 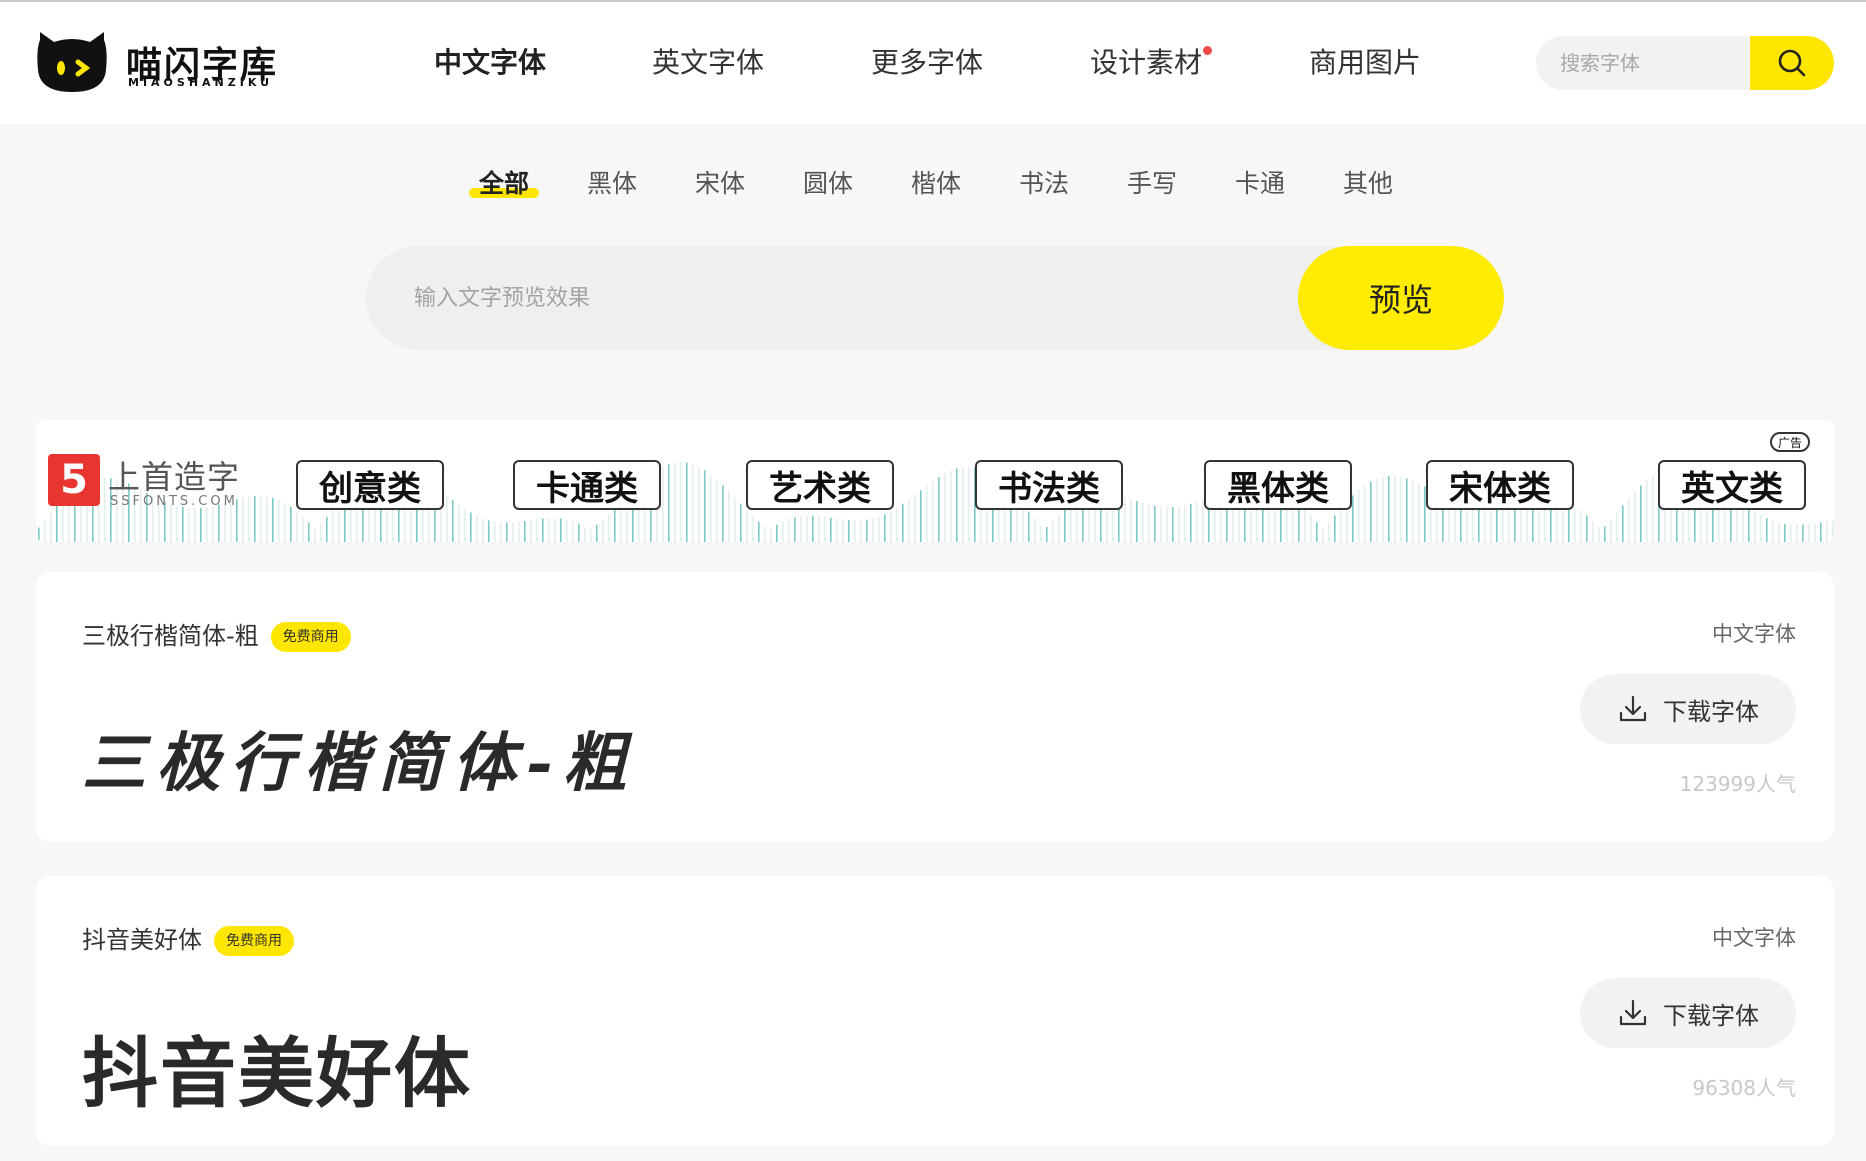 What do you see at coordinates (359, 763) in the screenshot?
I see `font-sample-text: 三极行楷简体-粗` at bounding box center [359, 763].